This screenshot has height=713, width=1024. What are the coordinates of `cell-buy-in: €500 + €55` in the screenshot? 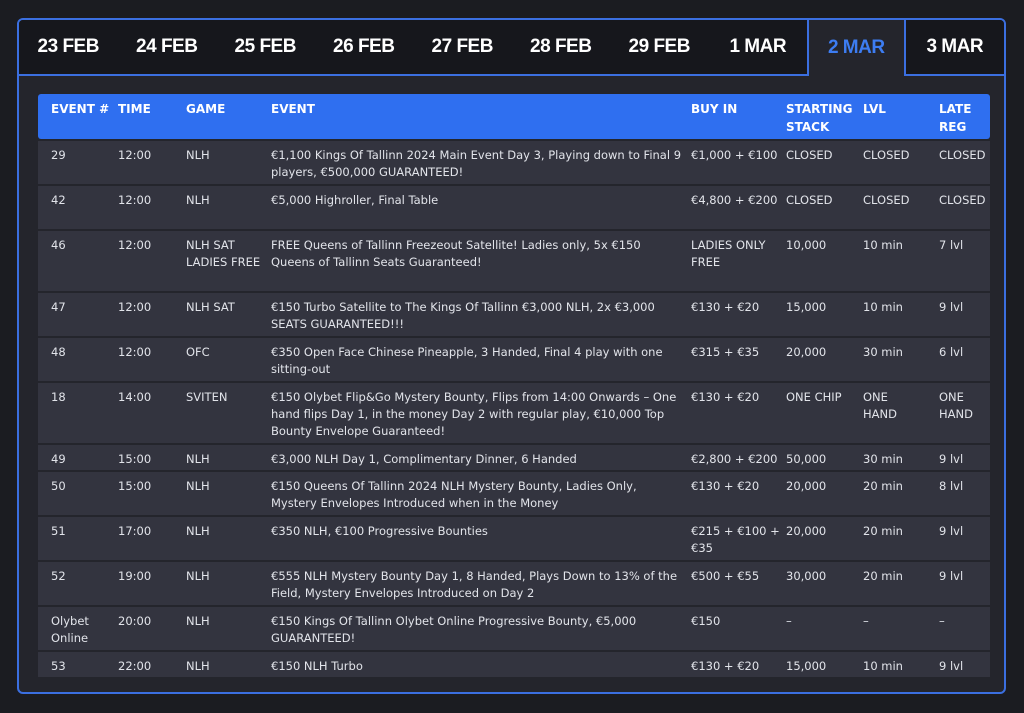 It's located at (725, 576).